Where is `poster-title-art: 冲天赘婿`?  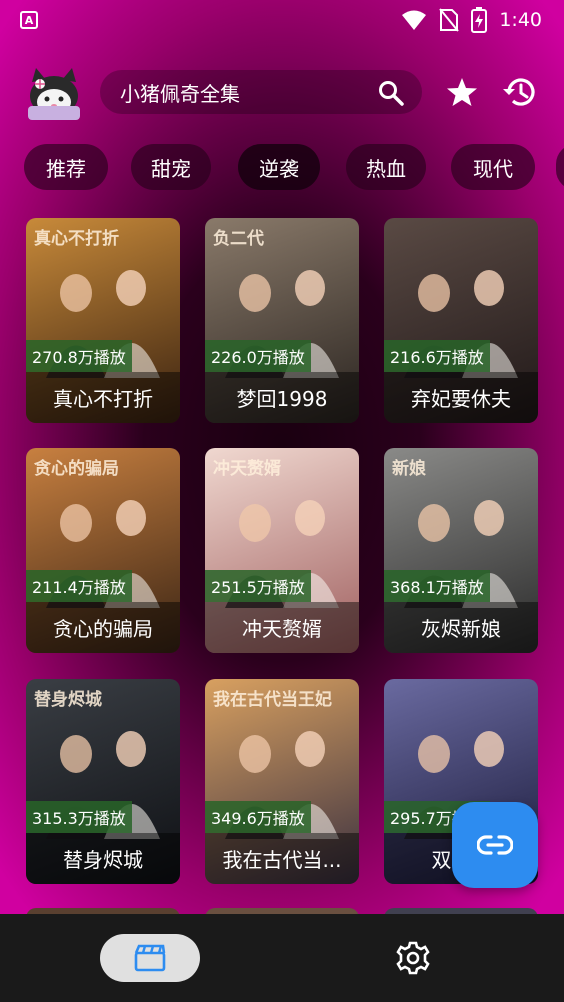 poster-title-art: 冲天赘婿 is located at coordinates (247, 469).